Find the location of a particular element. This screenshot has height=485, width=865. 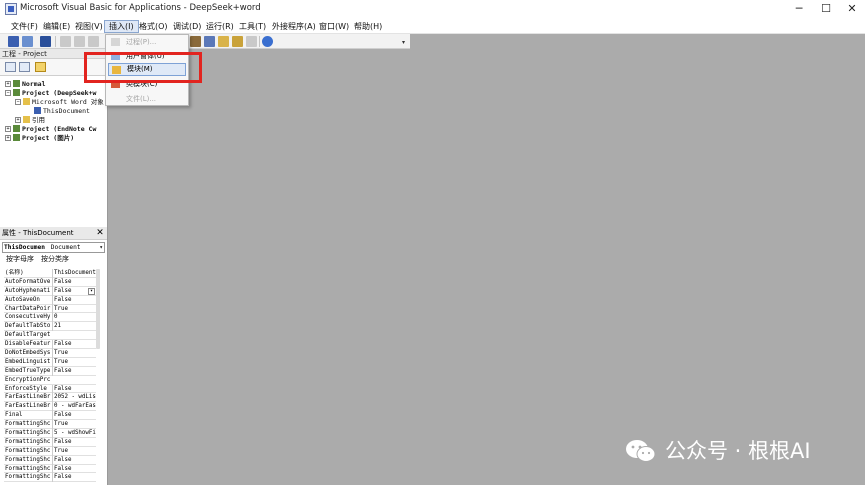

menu-help: 帮助(H) is located at coordinates (368, 26).